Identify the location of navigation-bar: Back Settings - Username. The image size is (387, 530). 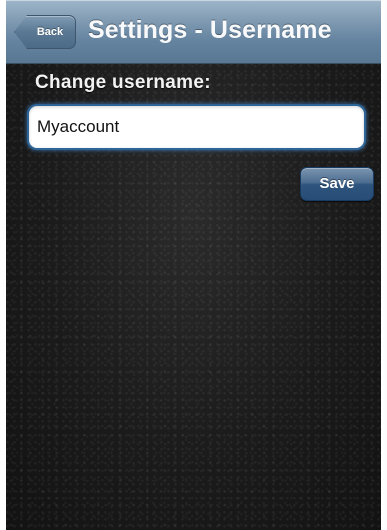
(193, 32).